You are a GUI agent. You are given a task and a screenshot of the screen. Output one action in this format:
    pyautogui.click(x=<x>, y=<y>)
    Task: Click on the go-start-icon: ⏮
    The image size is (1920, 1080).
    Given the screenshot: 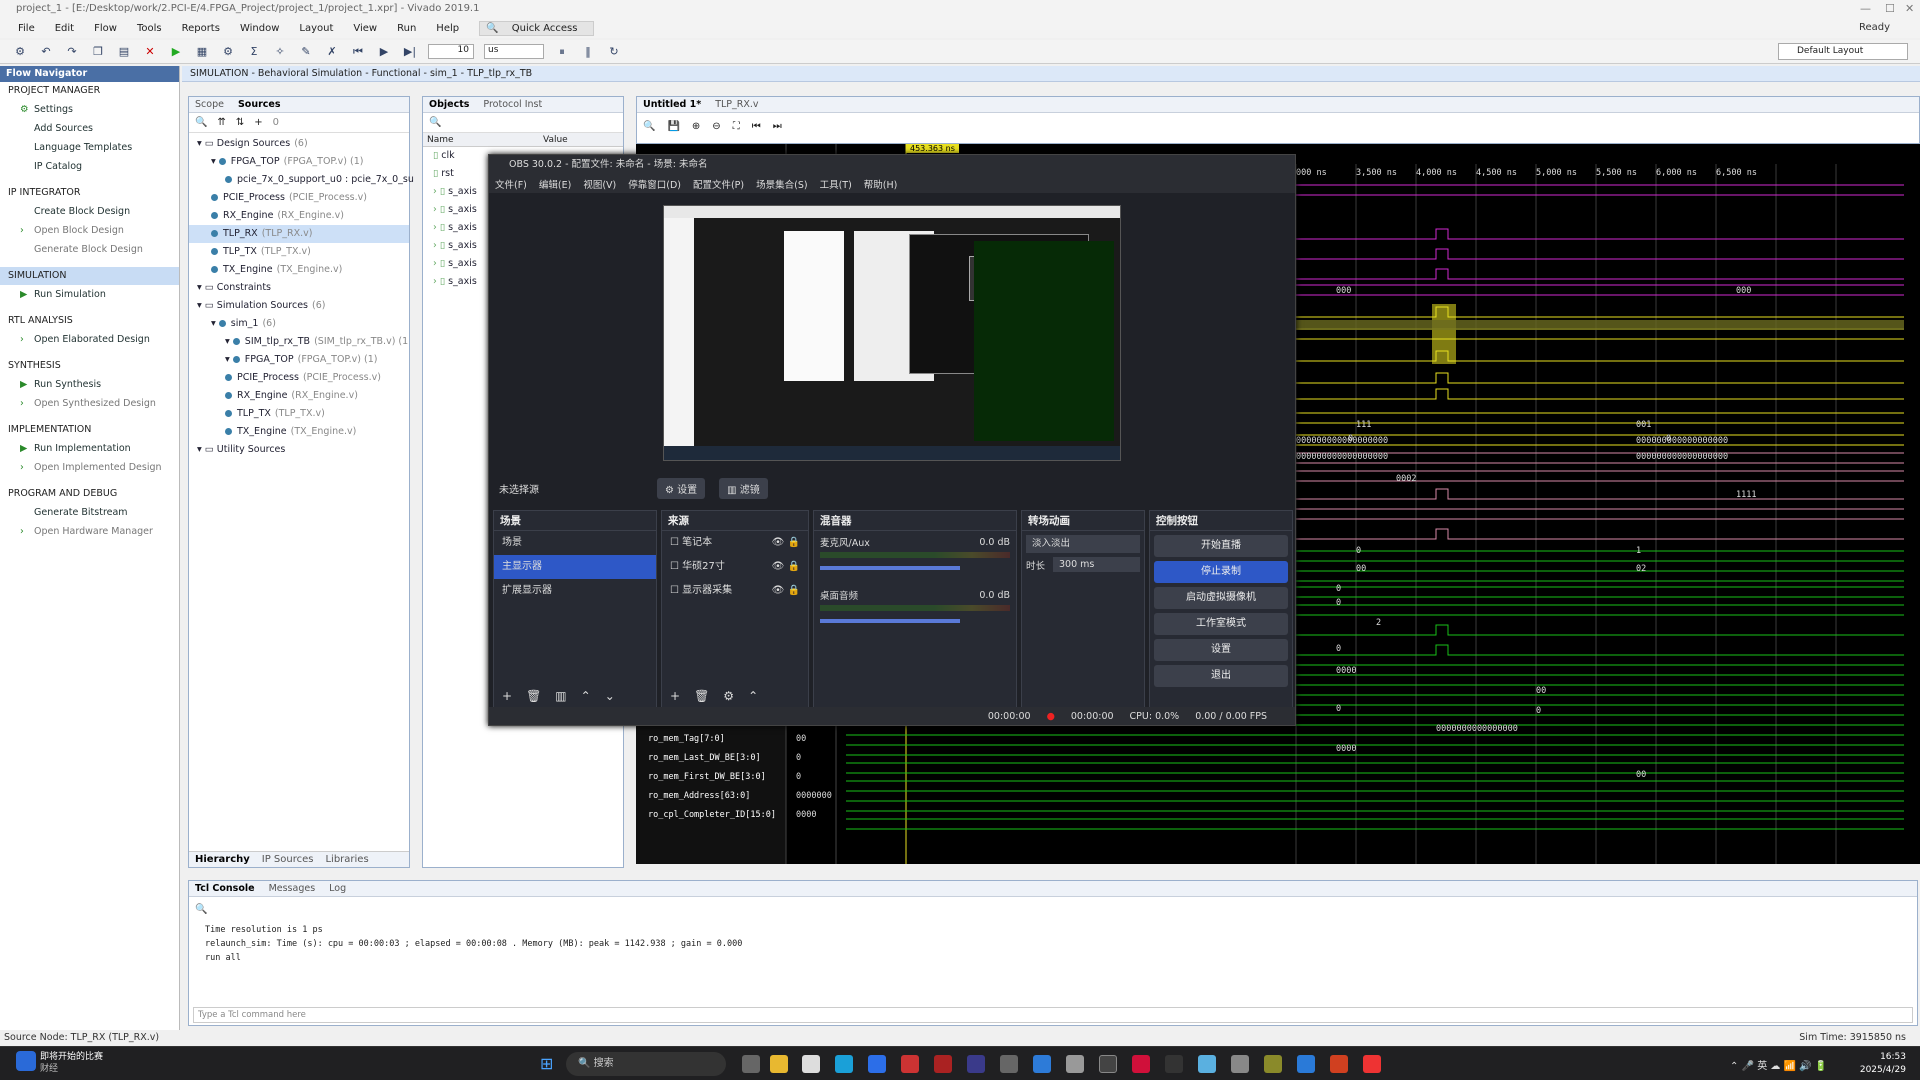 What is the action you would take?
    pyautogui.click(x=756, y=126)
    